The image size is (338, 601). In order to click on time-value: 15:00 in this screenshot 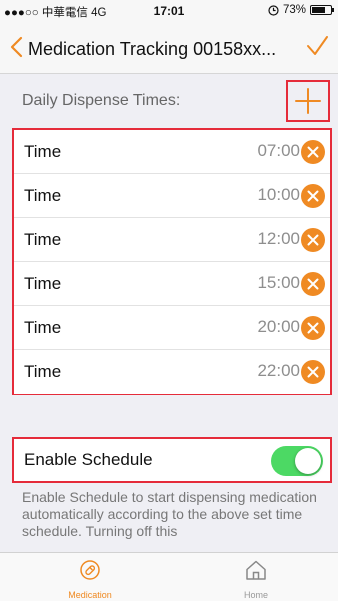, I will do `click(278, 283)`.